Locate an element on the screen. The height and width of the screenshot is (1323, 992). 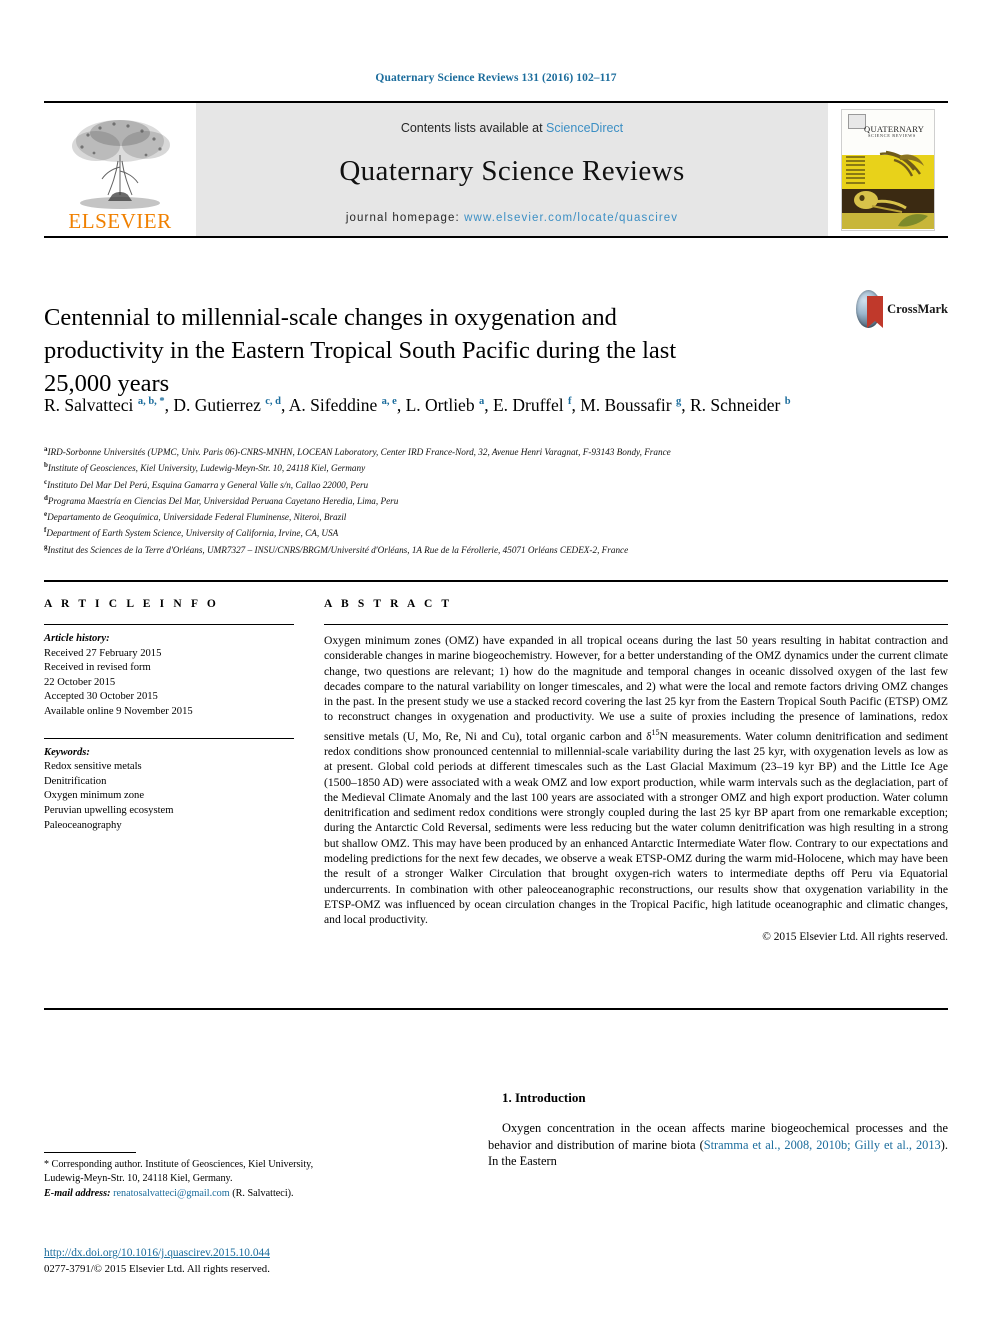
corresponding-star: * is located at coordinates (46, 1164).